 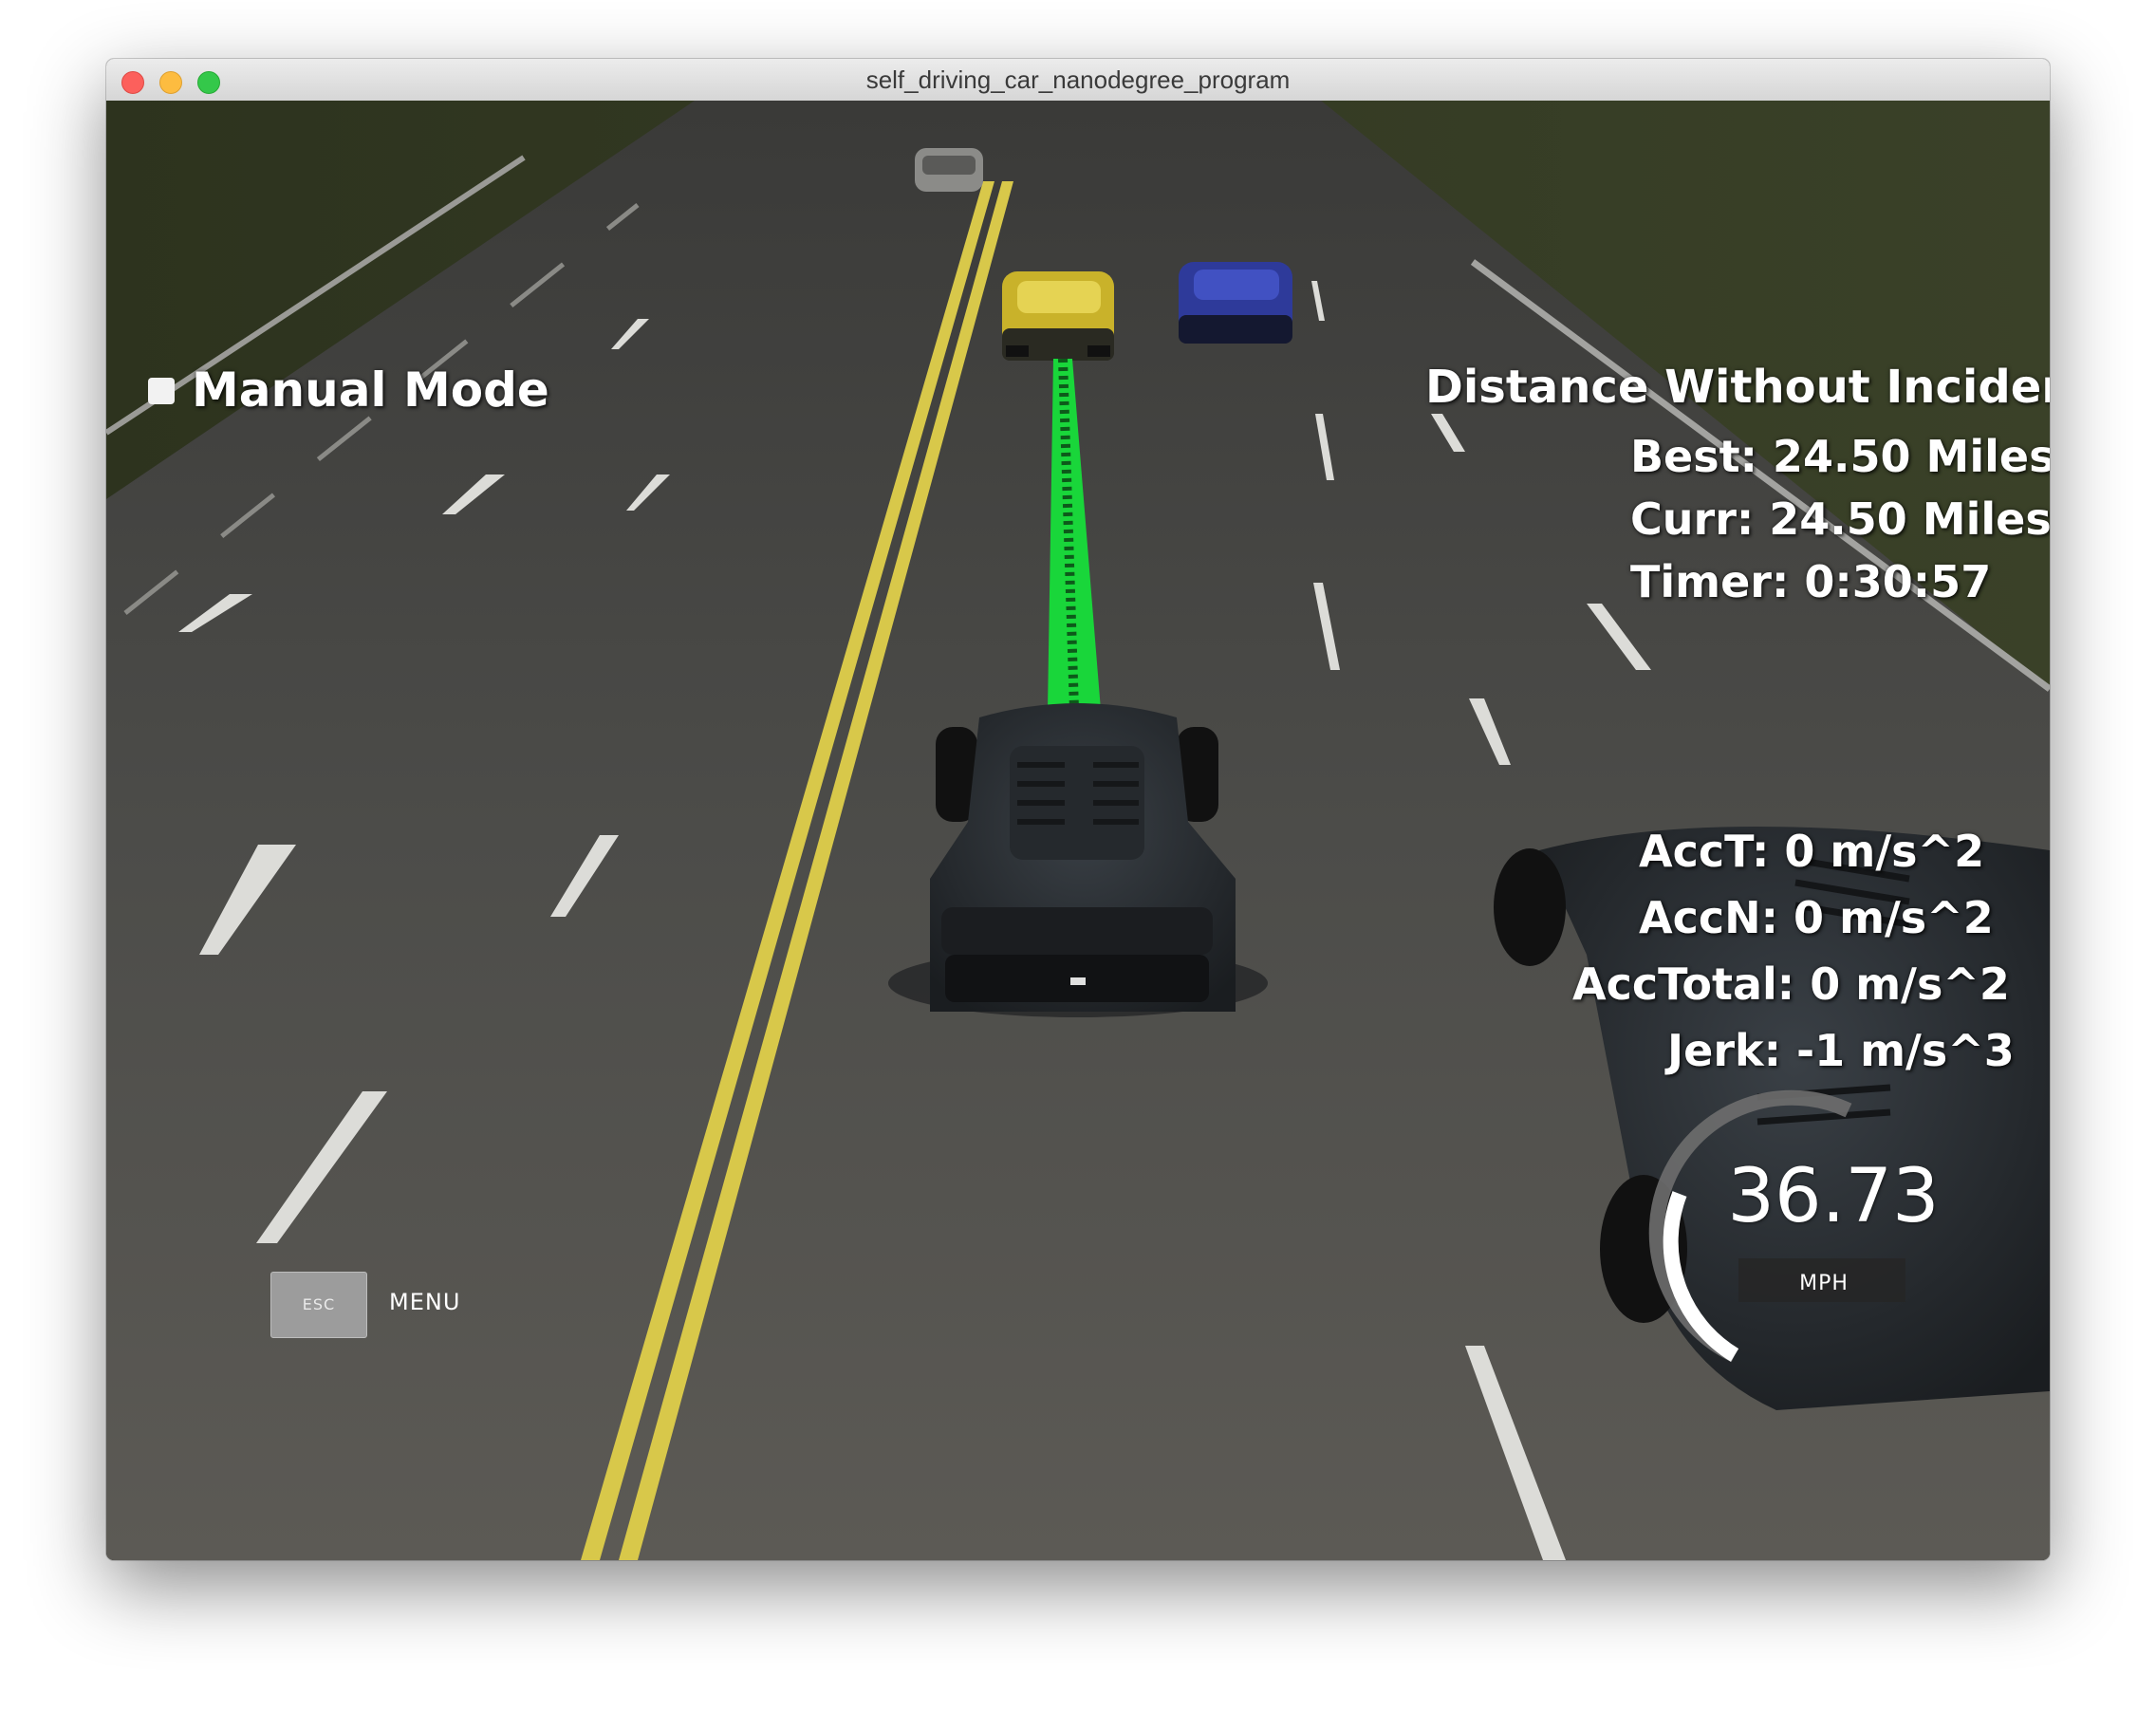 I want to click on acc-total-readout: AccTotal: 0 m/s^2, so click(x=1791, y=984).